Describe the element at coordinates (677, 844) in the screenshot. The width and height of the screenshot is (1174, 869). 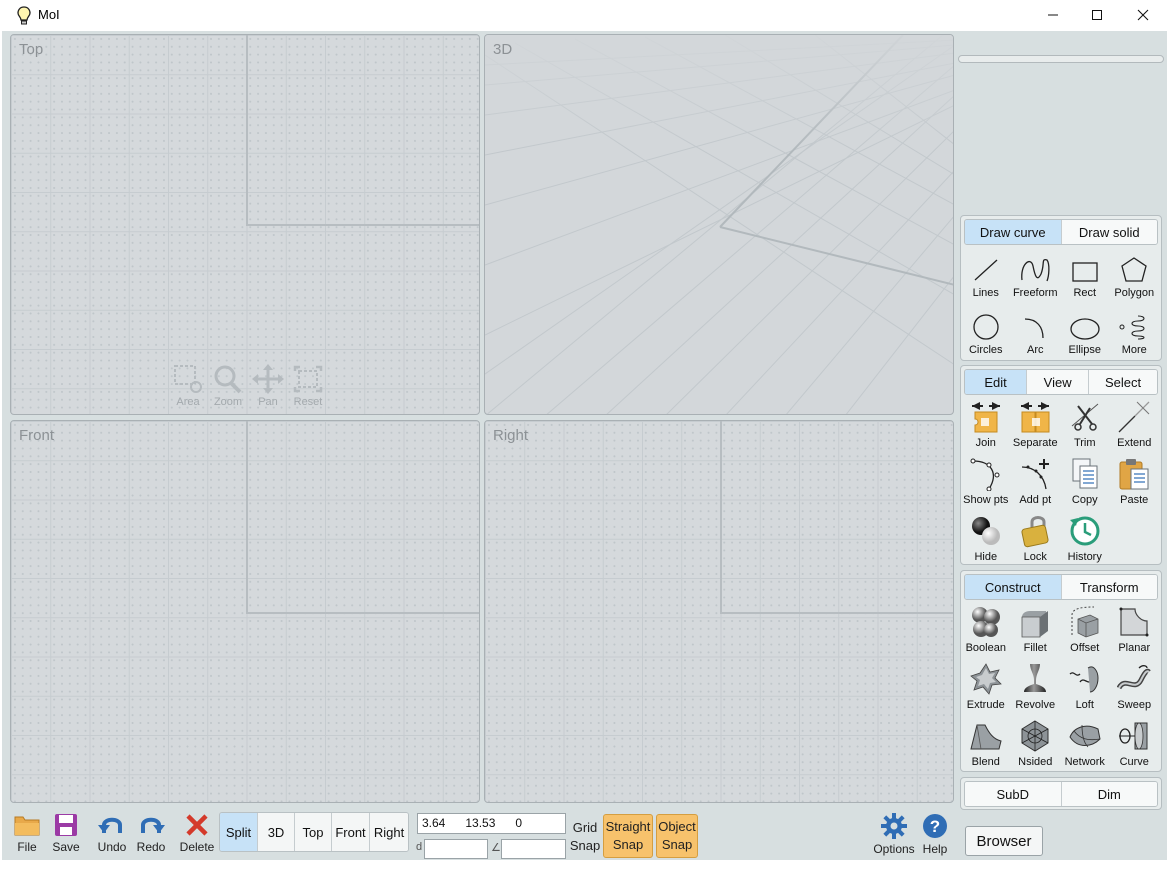
I see `object-snap-line2: Snap` at that location.